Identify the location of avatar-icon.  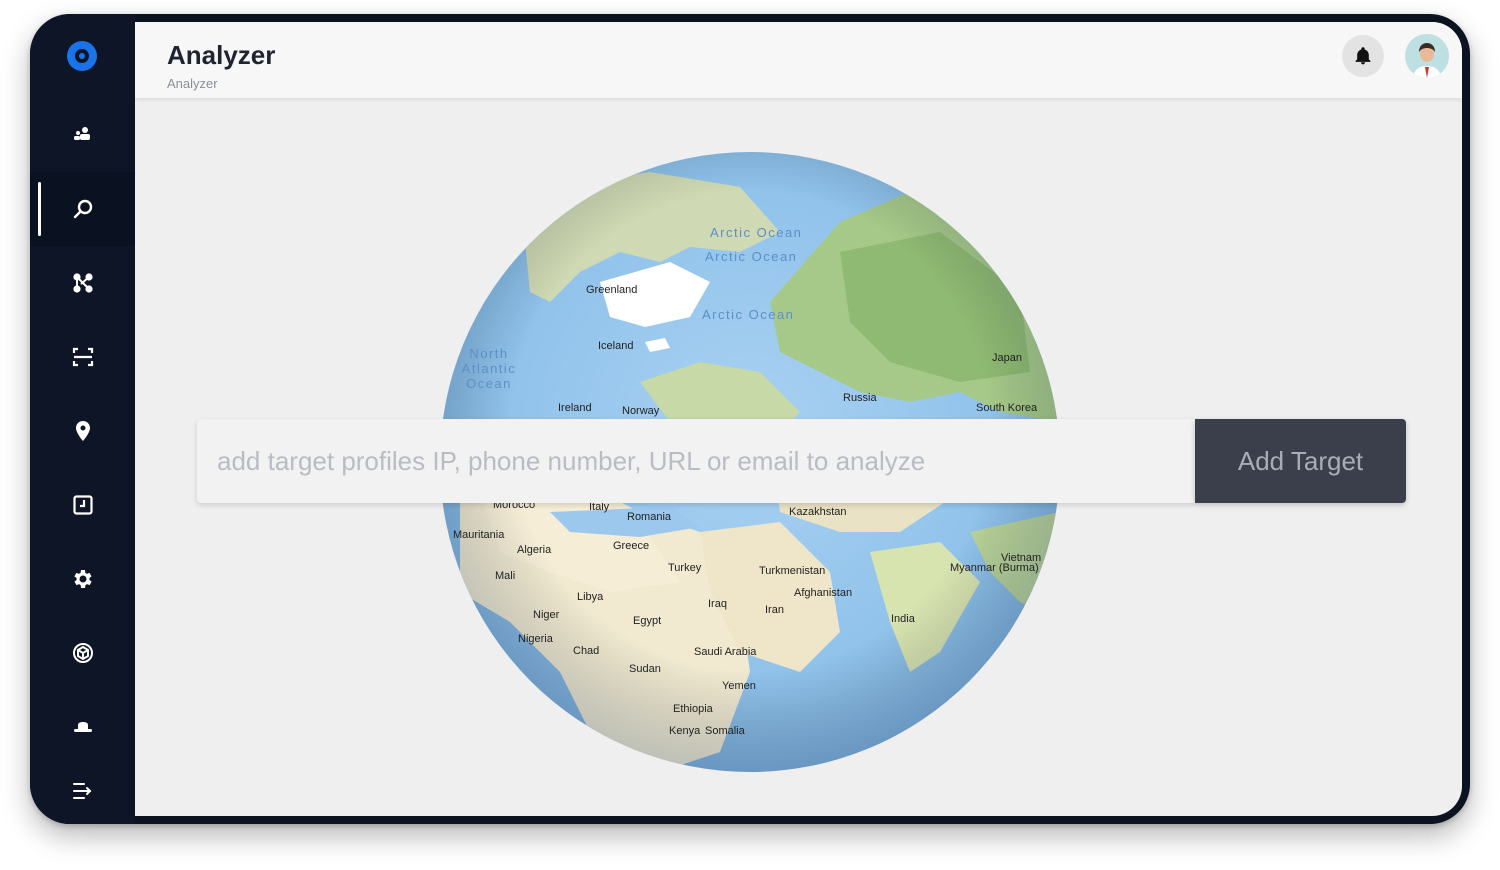
(1427, 56).